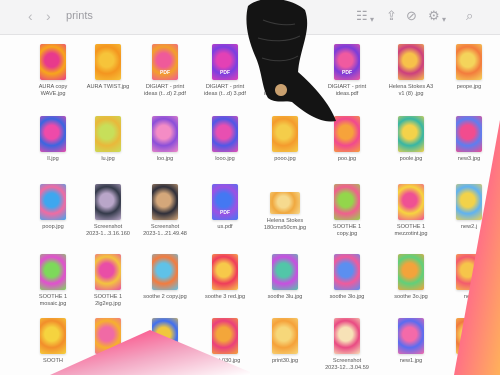 The height and width of the screenshot is (375, 500). I want to click on back-button: ‹, so click(30, 16).